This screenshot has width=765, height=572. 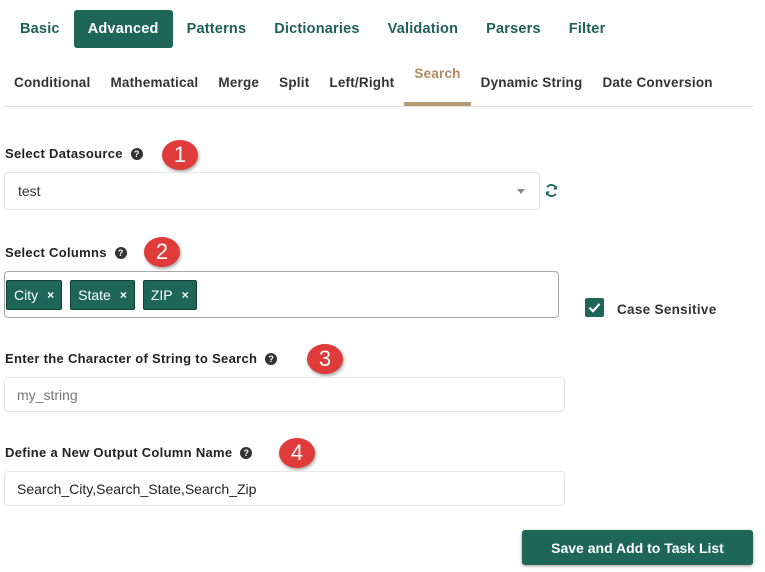 What do you see at coordinates (325, 359) in the screenshot?
I see `step-marker-3: 3` at bounding box center [325, 359].